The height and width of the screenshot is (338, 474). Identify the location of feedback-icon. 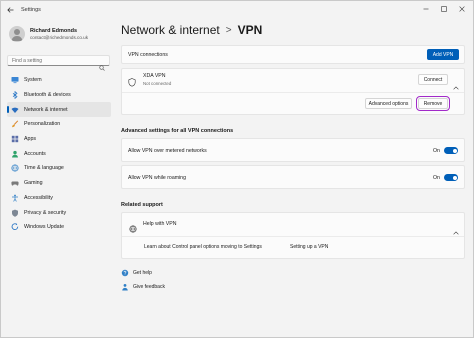
(125, 287).